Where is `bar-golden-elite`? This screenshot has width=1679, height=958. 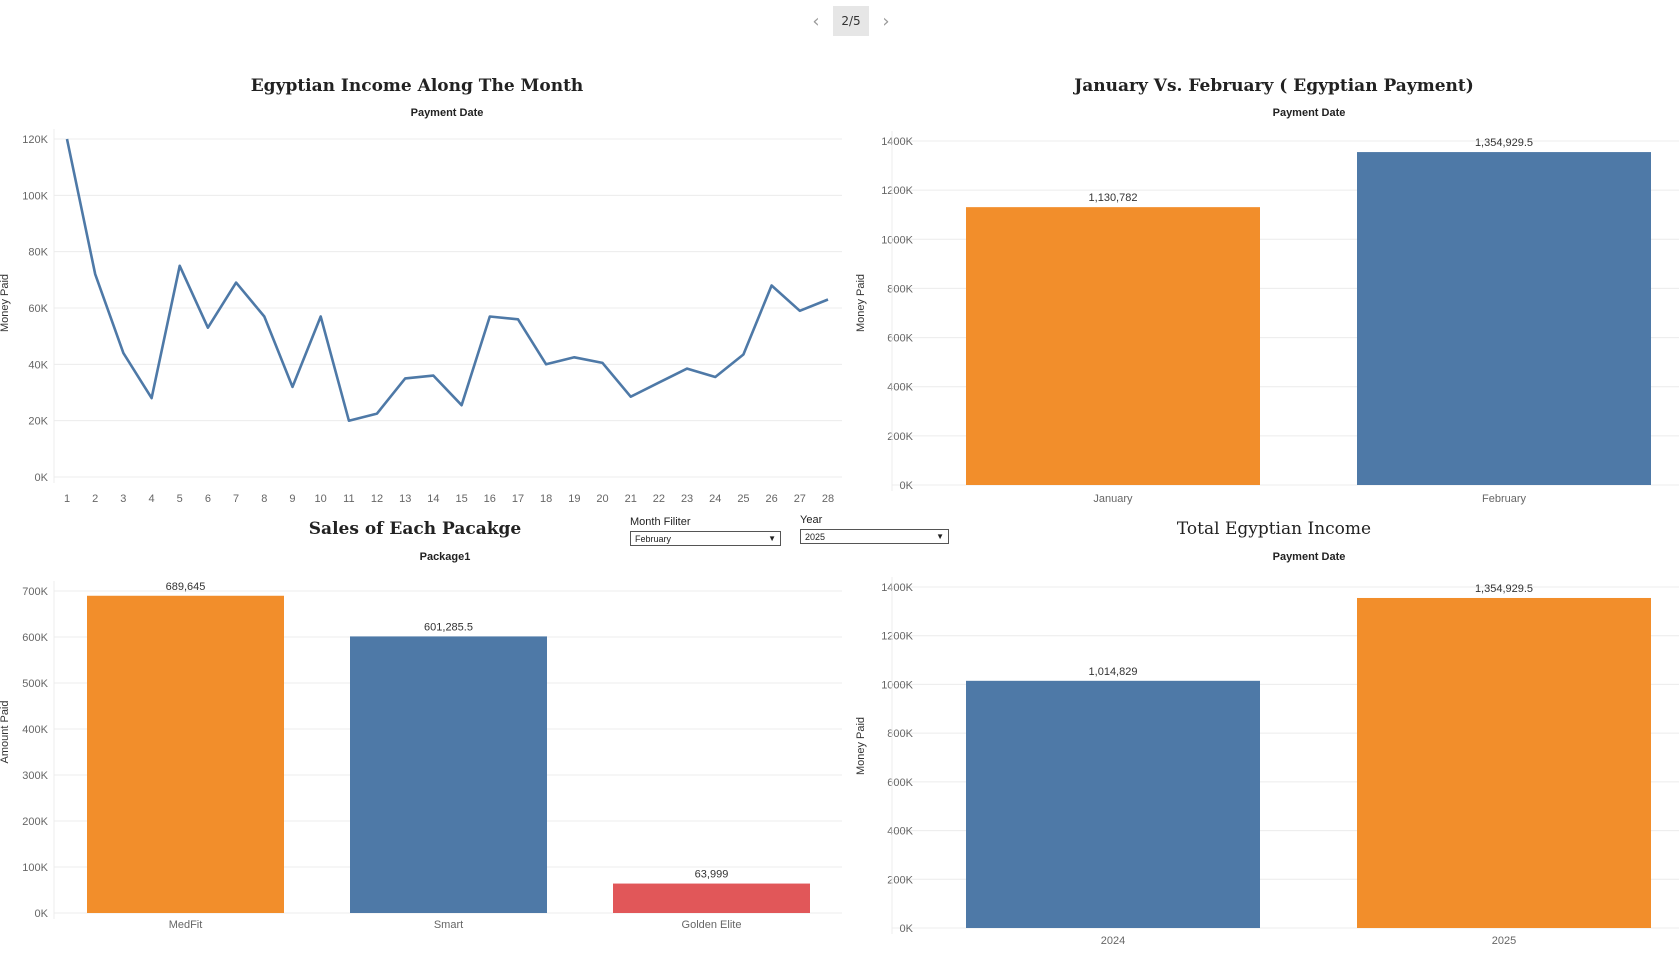
bar-golden-elite is located at coordinates (711, 898).